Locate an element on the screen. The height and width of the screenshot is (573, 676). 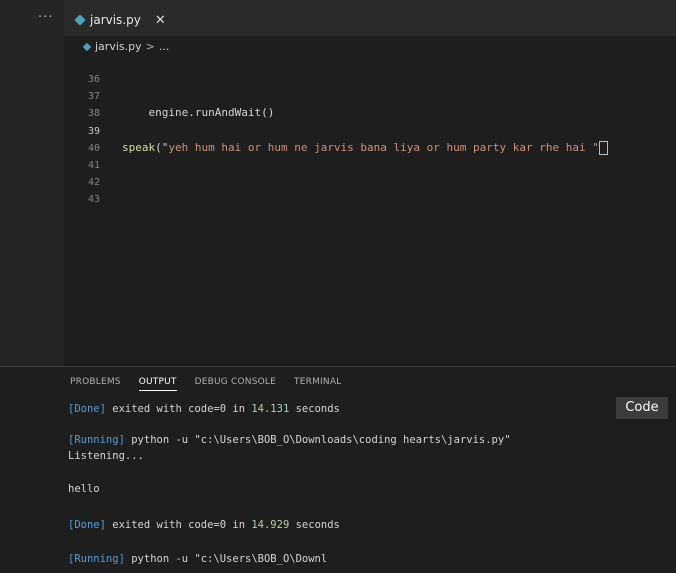
code-text: engine.runAndWait() is located at coordinates (198, 112).